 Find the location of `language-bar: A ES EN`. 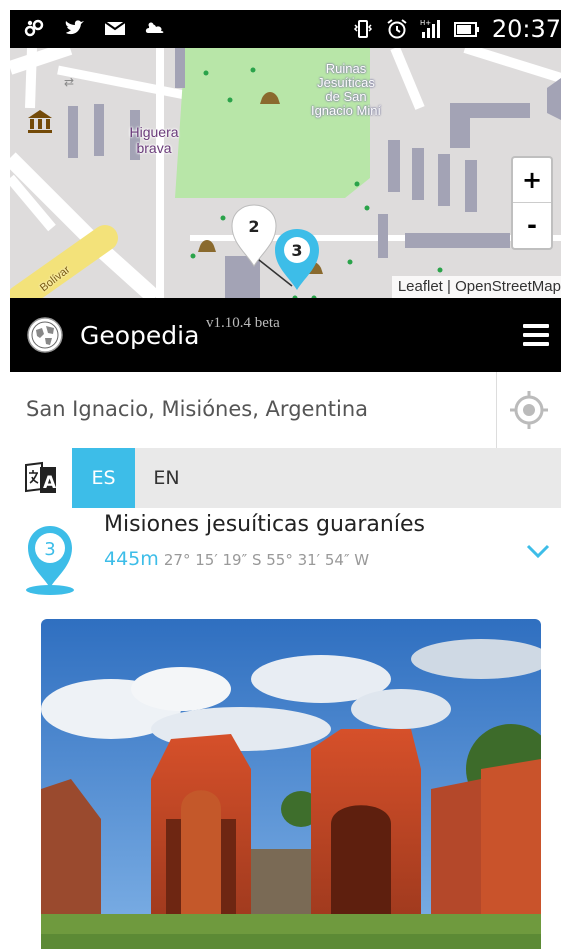

language-bar: A ES EN is located at coordinates (285, 478).